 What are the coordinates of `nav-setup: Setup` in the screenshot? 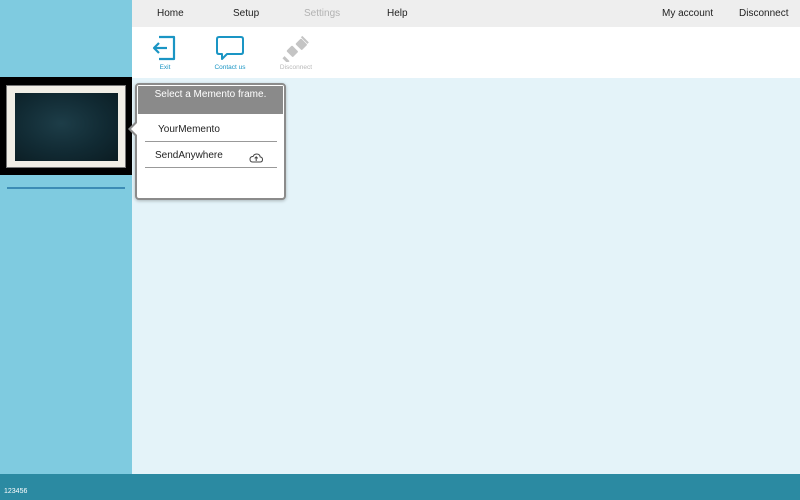 It's located at (246, 13).